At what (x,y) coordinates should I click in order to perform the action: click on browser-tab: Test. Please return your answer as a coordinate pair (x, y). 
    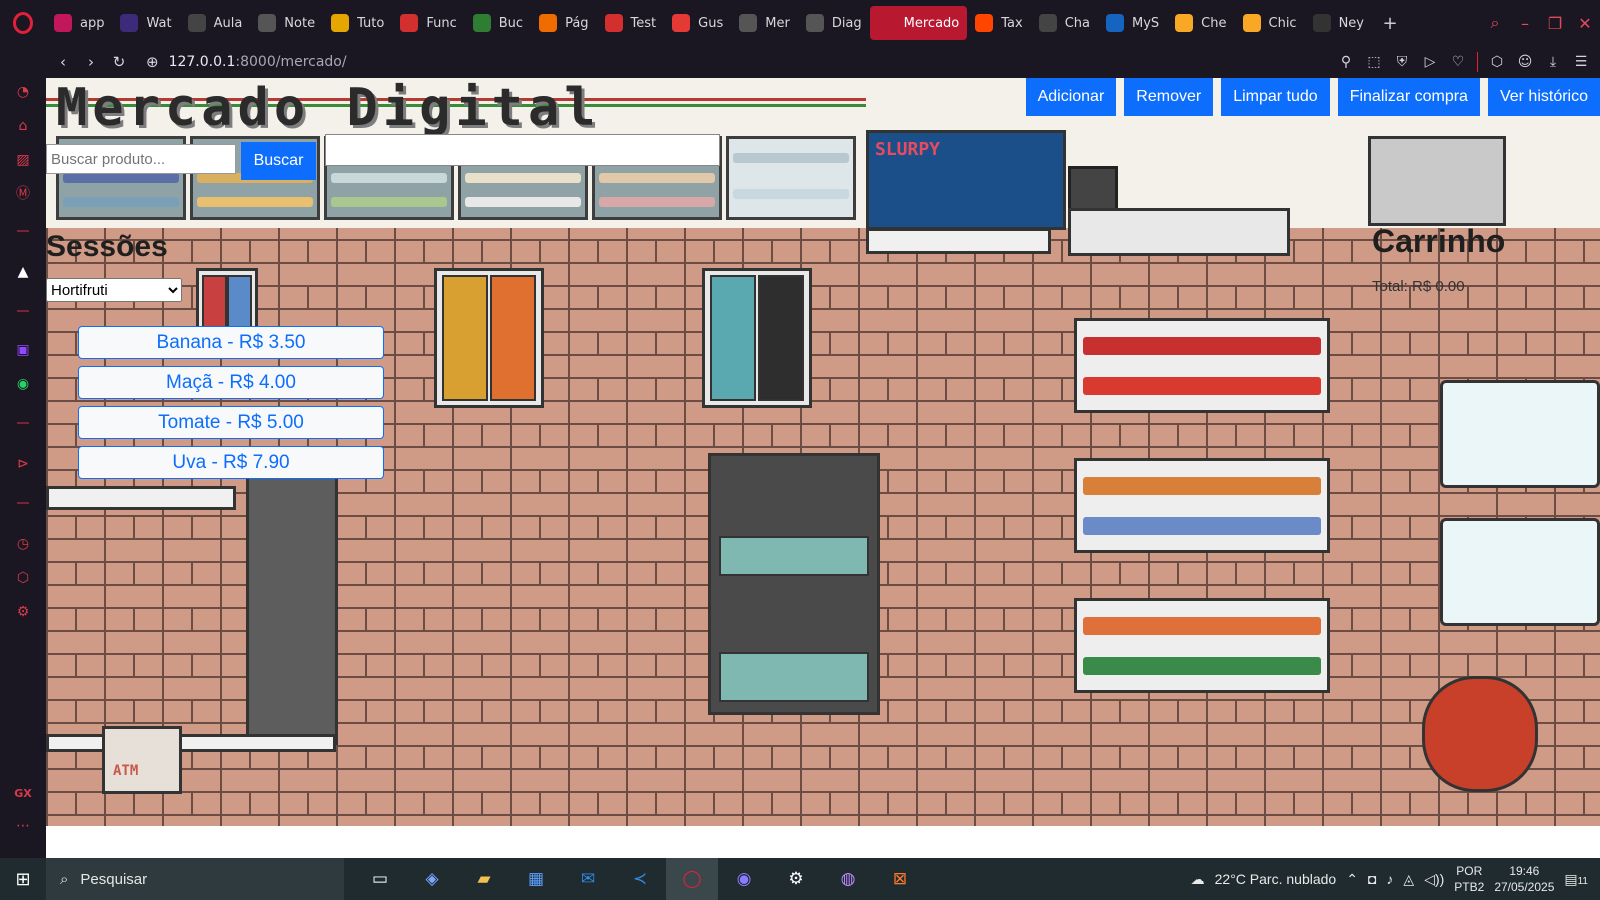
    Looking at the image, I should click on (631, 23).